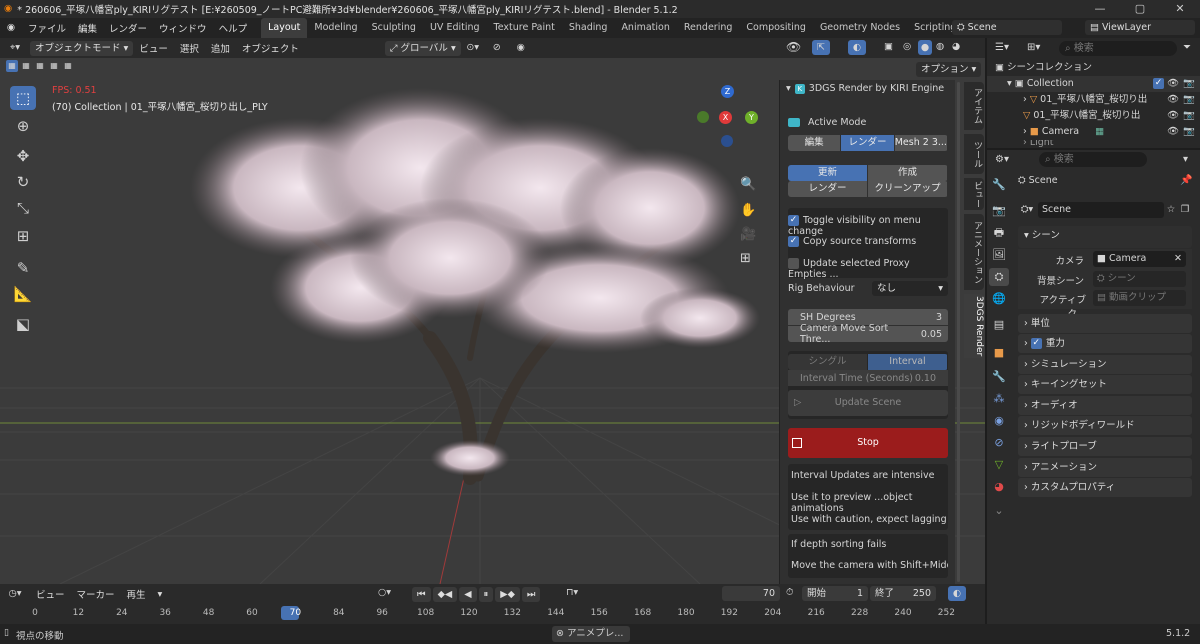 The height and width of the screenshot is (644, 1200). I want to click on tab-animation: Animation, so click(645, 28).